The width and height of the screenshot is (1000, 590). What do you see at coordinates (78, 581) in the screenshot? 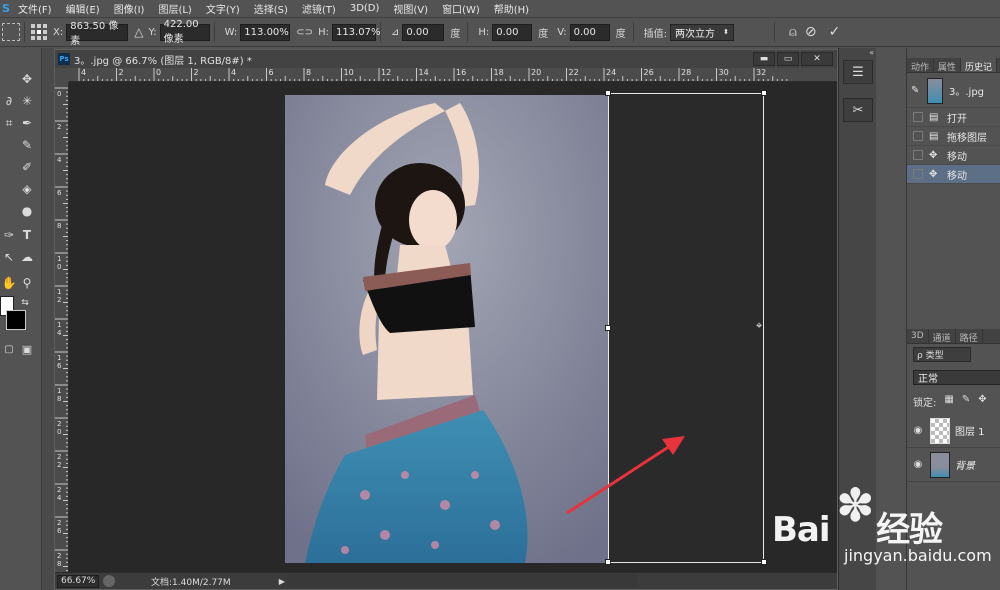
I see `zoom-level: 66.67%` at bounding box center [78, 581].